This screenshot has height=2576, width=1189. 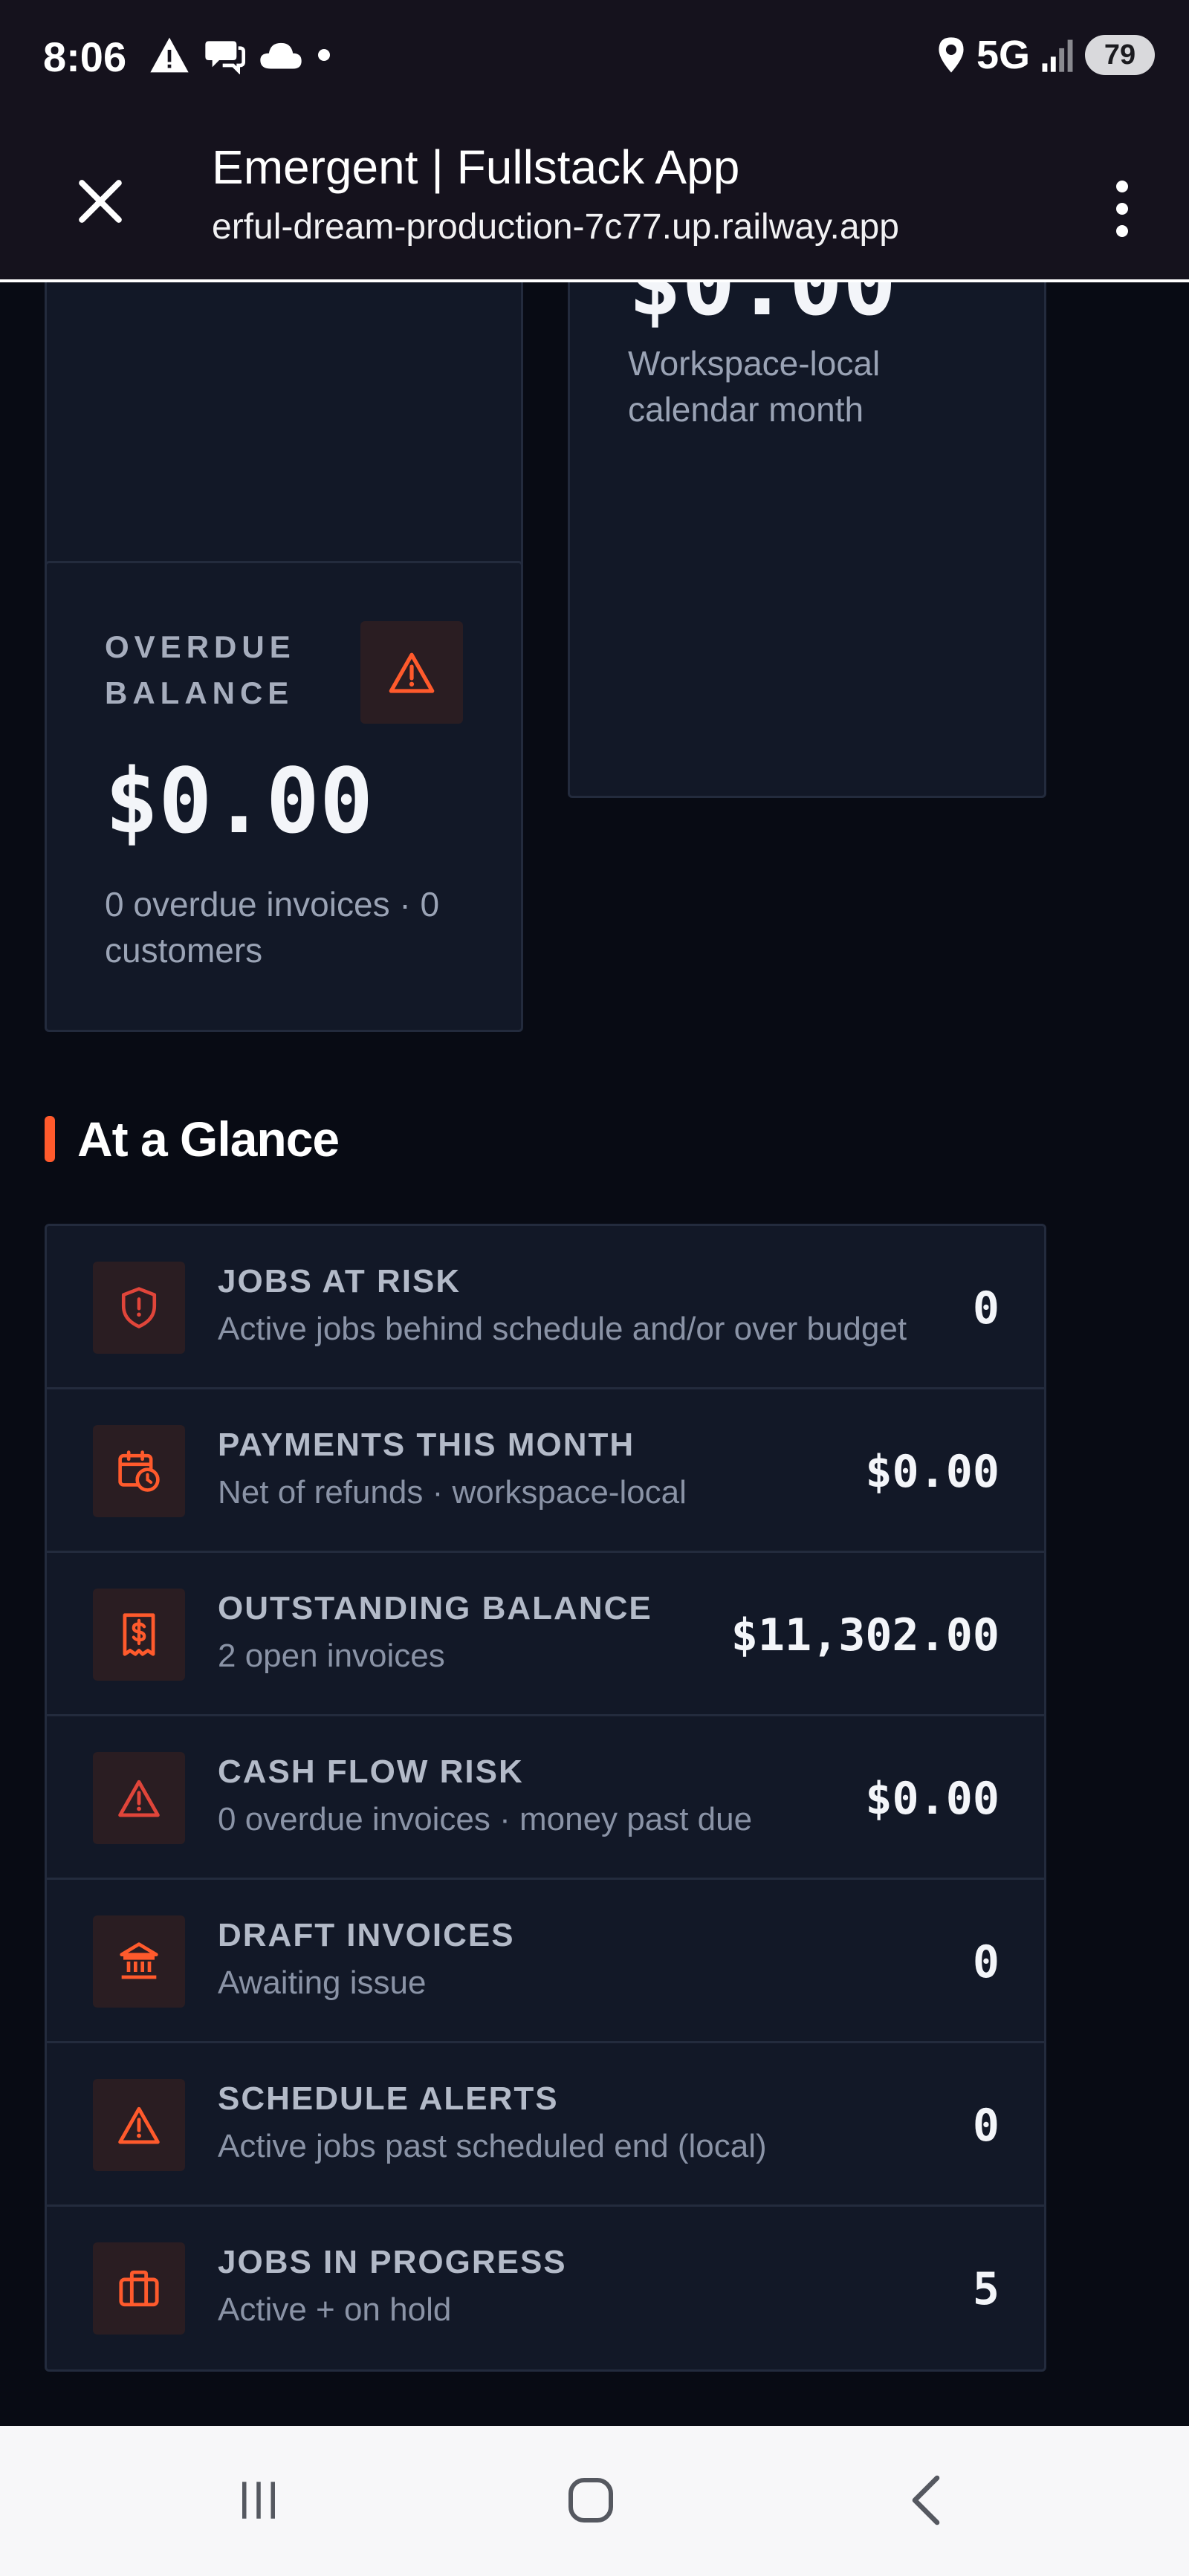 What do you see at coordinates (335, 2309) in the screenshot?
I see `row-subtitle: Active + on hold` at bounding box center [335, 2309].